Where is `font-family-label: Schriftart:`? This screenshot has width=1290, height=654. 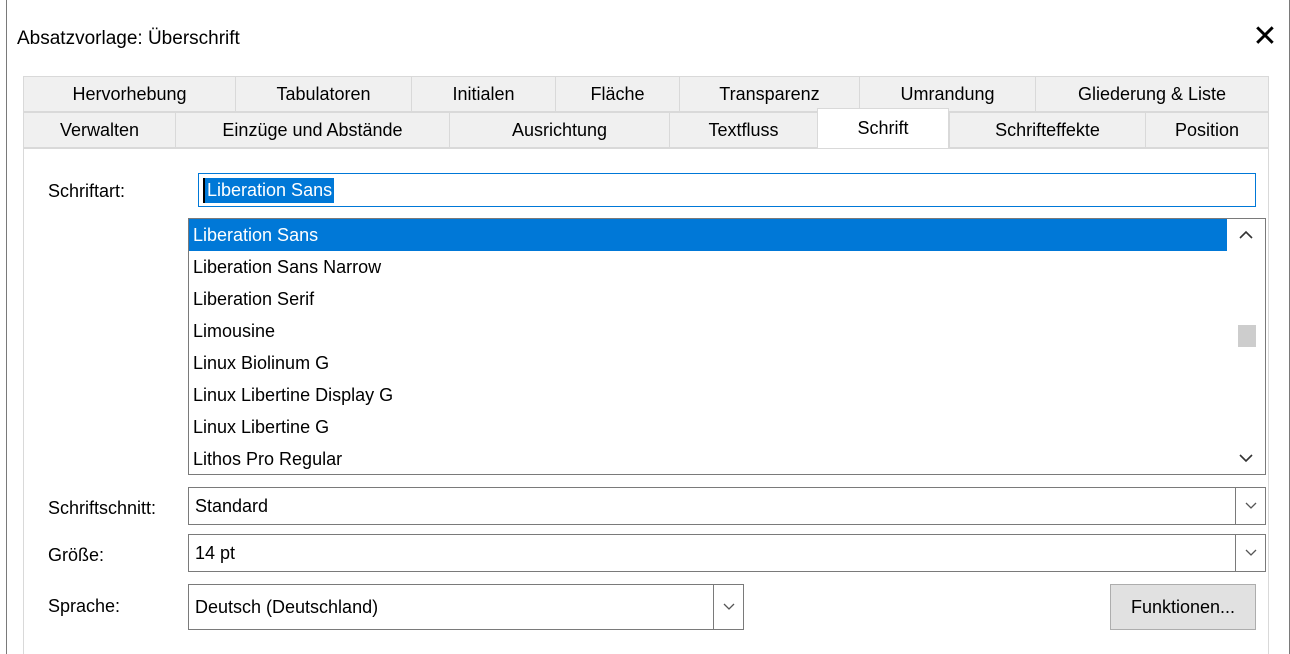
font-family-label: Schriftart: is located at coordinates (87, 191).